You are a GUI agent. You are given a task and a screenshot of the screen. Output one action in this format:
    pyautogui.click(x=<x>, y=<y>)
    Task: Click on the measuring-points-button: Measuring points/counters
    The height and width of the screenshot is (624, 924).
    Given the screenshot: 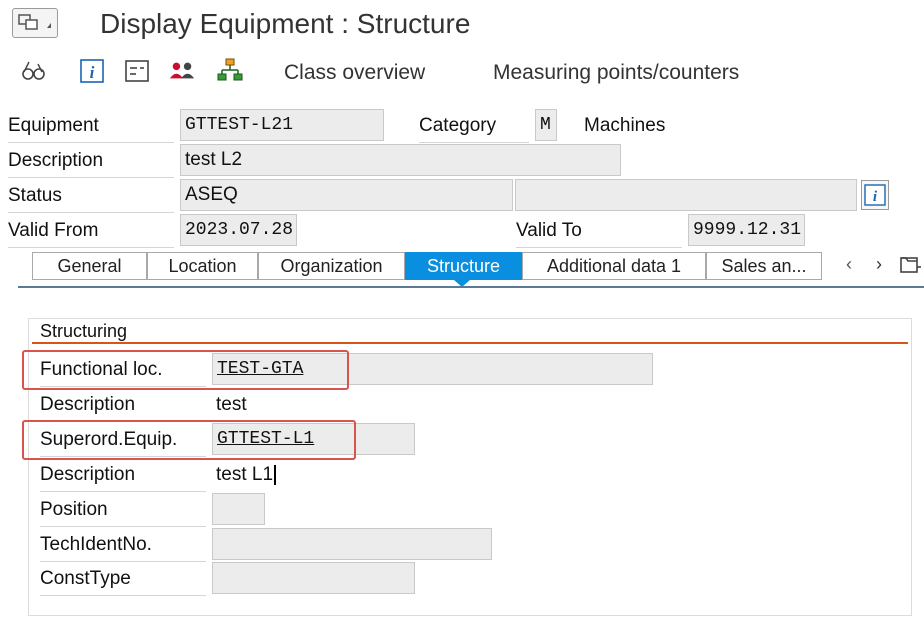 What is the action you would take?
    pyautogui.click(x=616, y=73)
    